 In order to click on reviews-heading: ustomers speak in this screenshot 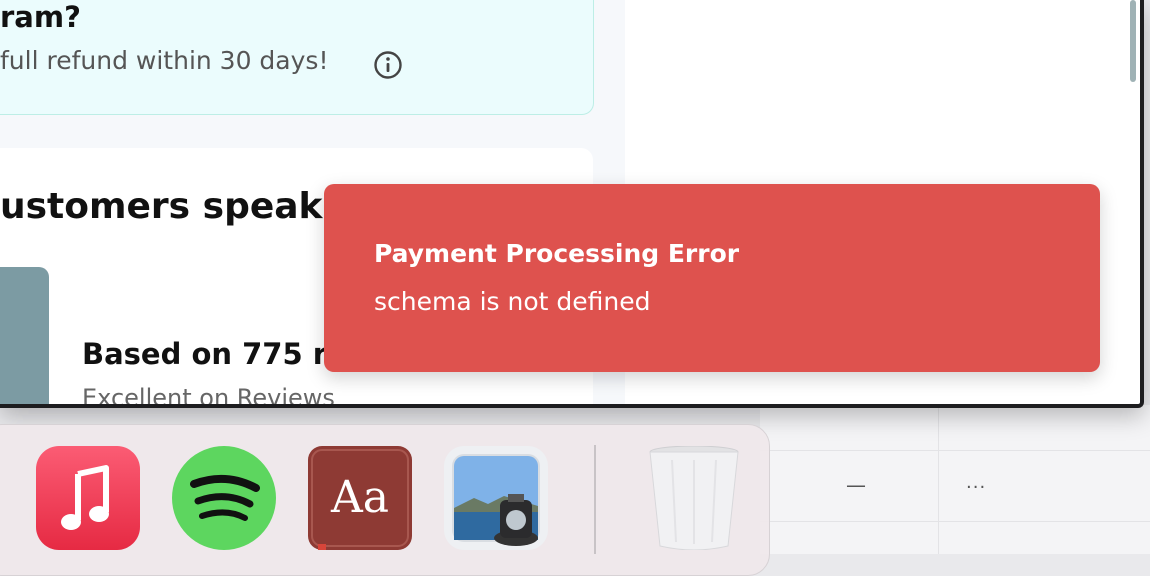, I will do `click(161, 206)`.